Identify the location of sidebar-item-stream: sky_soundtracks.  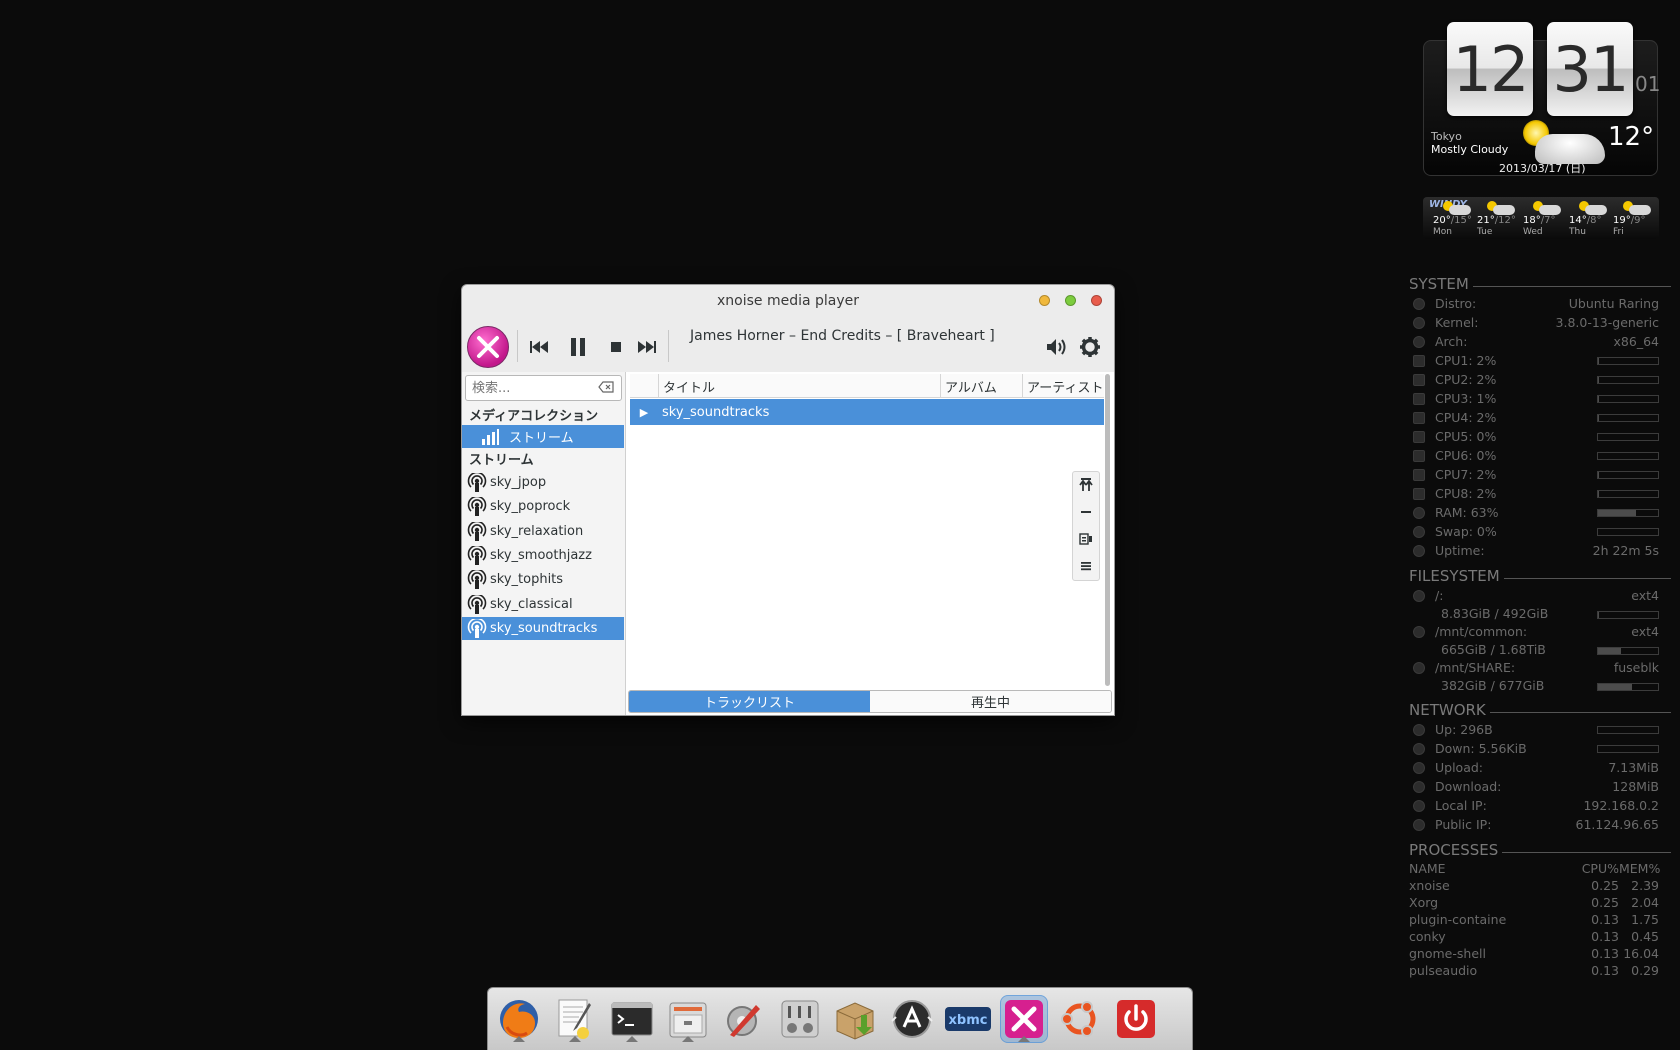
(543, 628).